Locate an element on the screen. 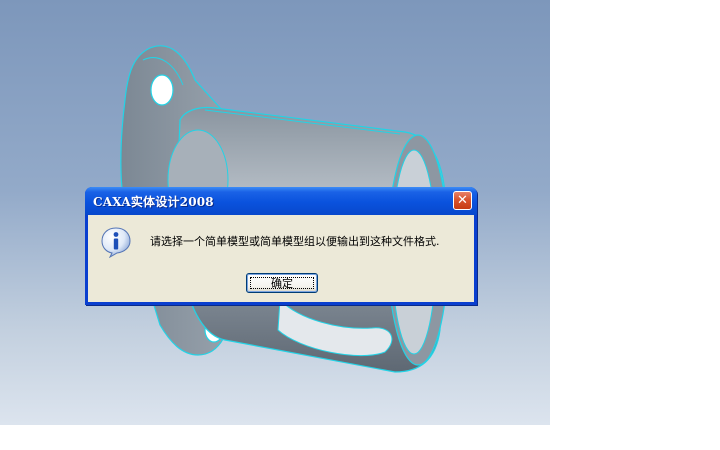  focus-rect is located at coordinates (282, 283).